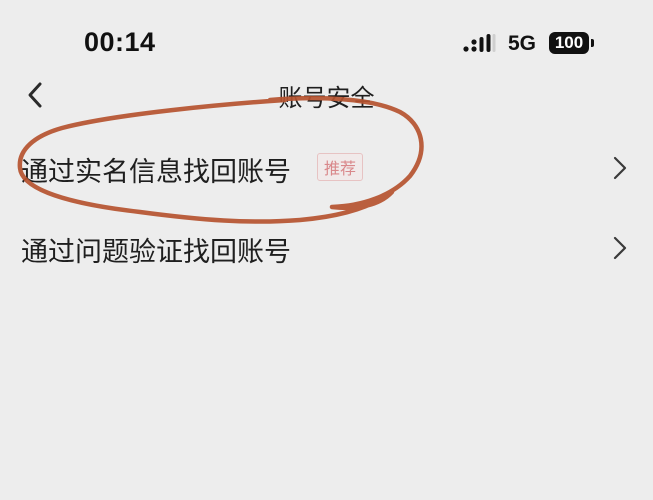  Describe the element at coordinates (156, 252) in the screenshot. I see `option-label: 通过问题验证找回账号` at that location.